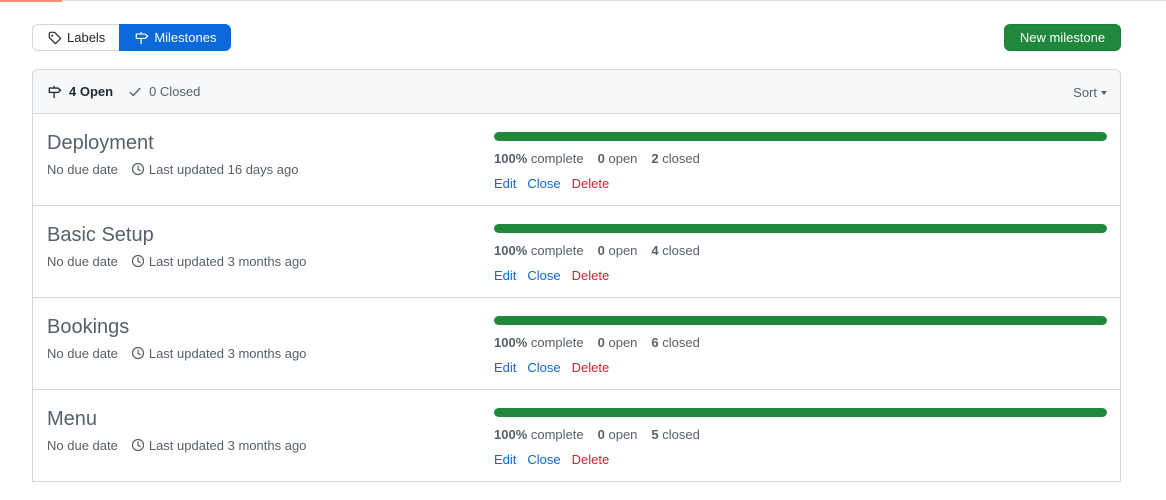 The image size is (1166, 500). What do you see at coordinates (675, 250) in the screenshot?
I see `closed-count: 4 closed` at bounding box center [675, 250].